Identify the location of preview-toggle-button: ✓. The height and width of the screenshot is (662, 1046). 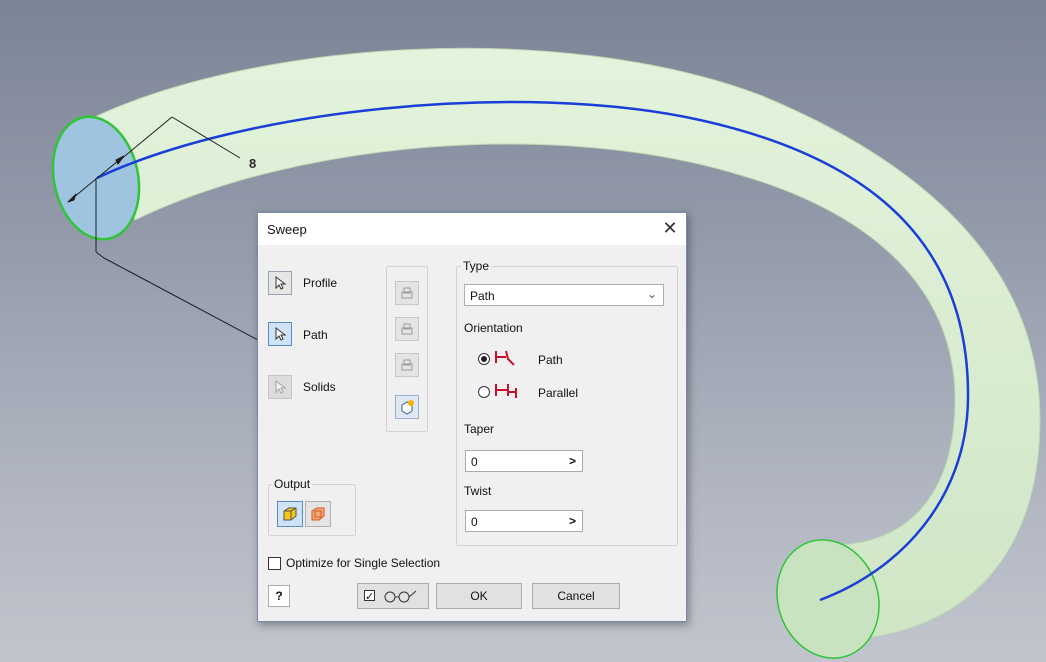
(393, 596).